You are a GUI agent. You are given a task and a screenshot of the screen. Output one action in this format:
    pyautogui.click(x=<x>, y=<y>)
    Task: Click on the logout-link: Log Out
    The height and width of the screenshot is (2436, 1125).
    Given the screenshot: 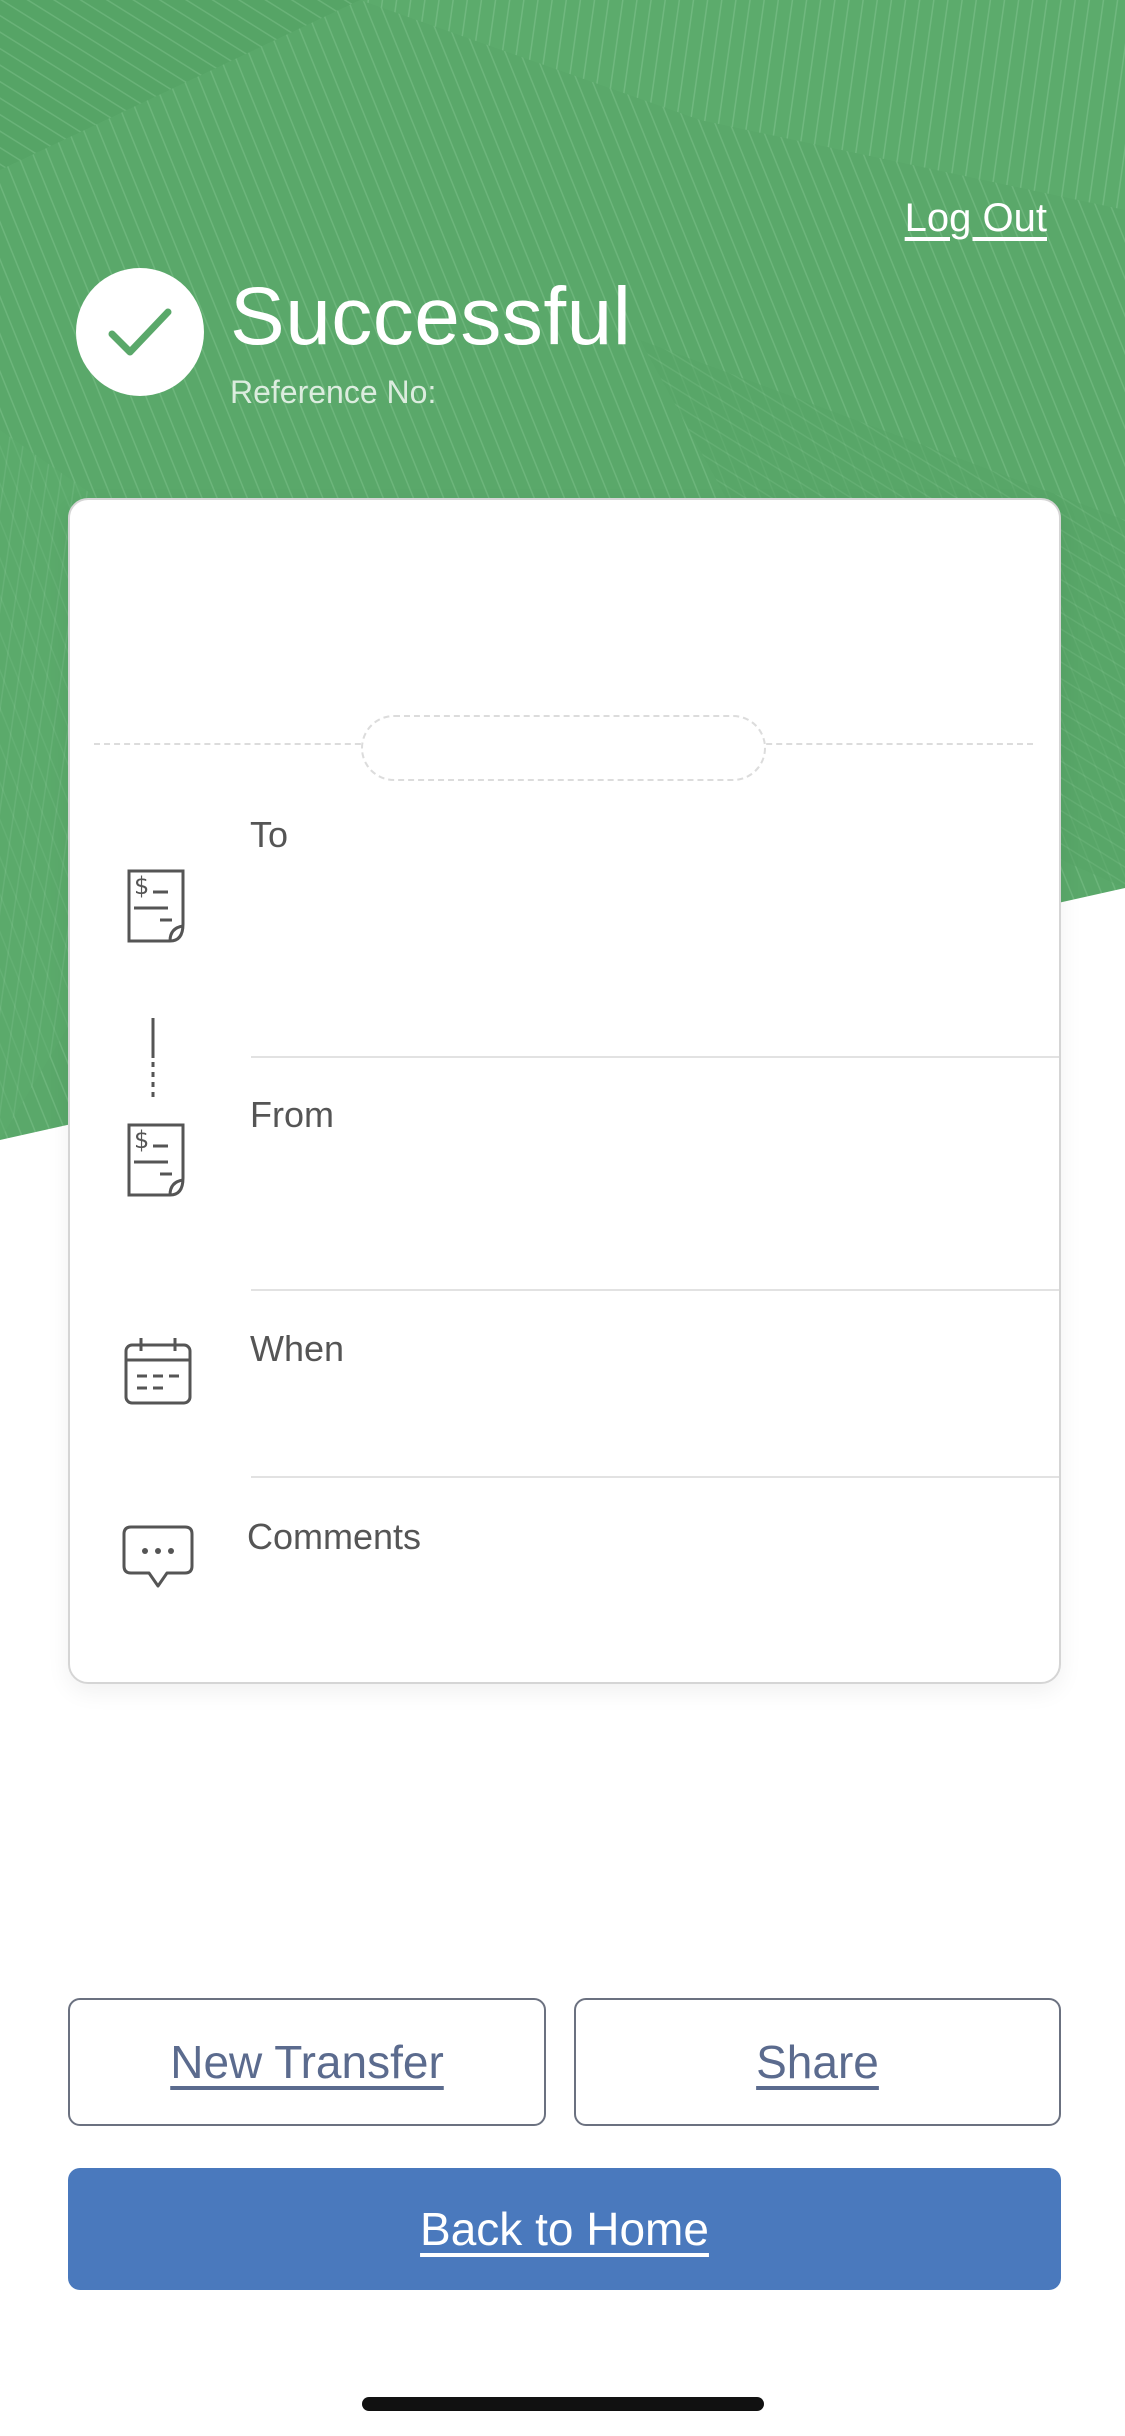 What is the action you would take?
    pyautogui.click(x=976, y=218)
    